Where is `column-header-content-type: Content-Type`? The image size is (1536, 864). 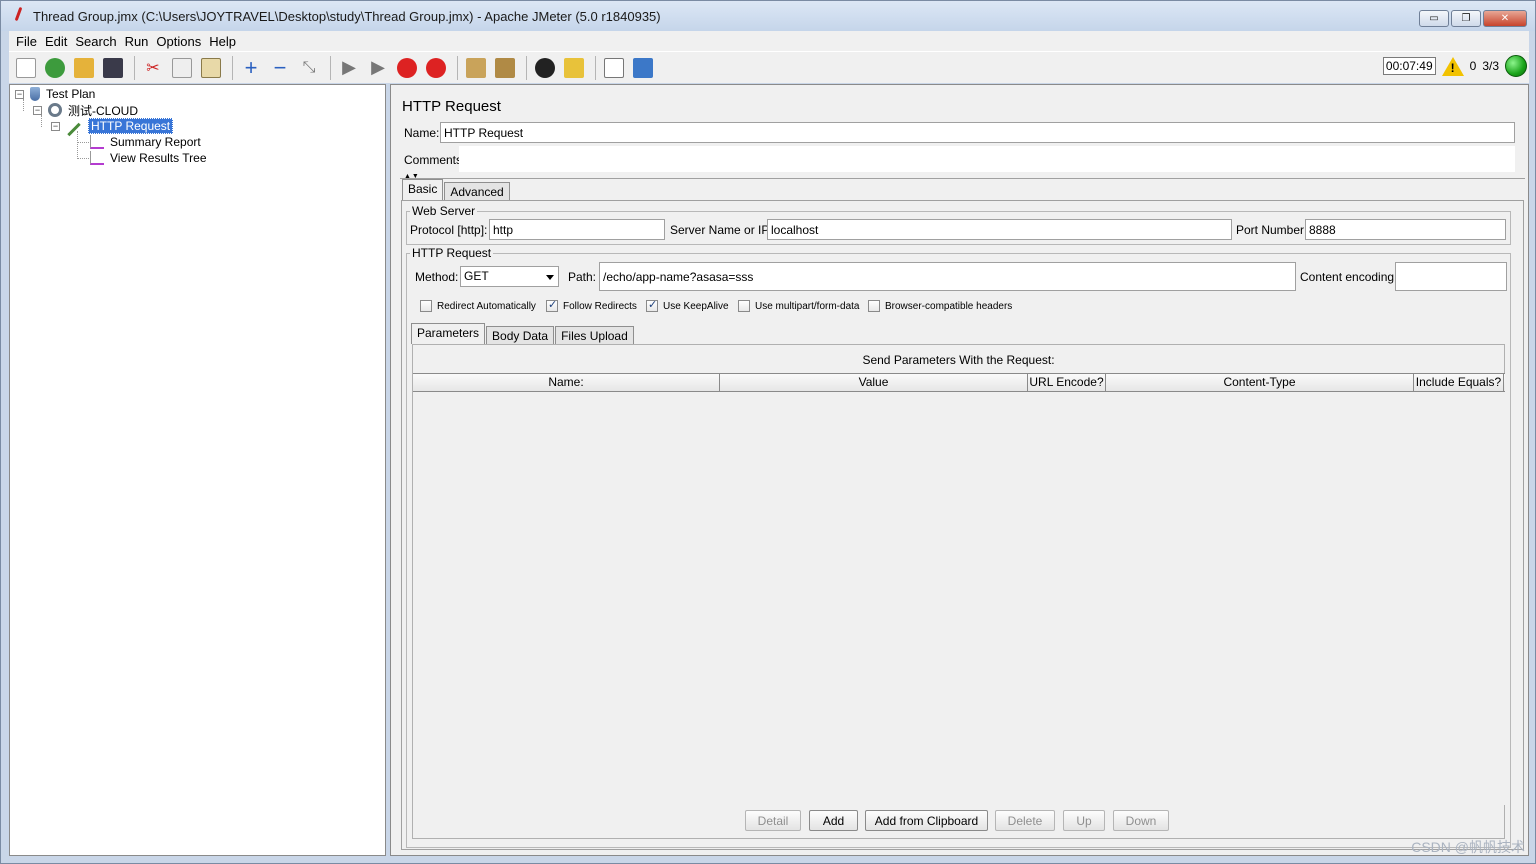 column-header-content-type: Content-Type is located at coordinates (1260, 382).